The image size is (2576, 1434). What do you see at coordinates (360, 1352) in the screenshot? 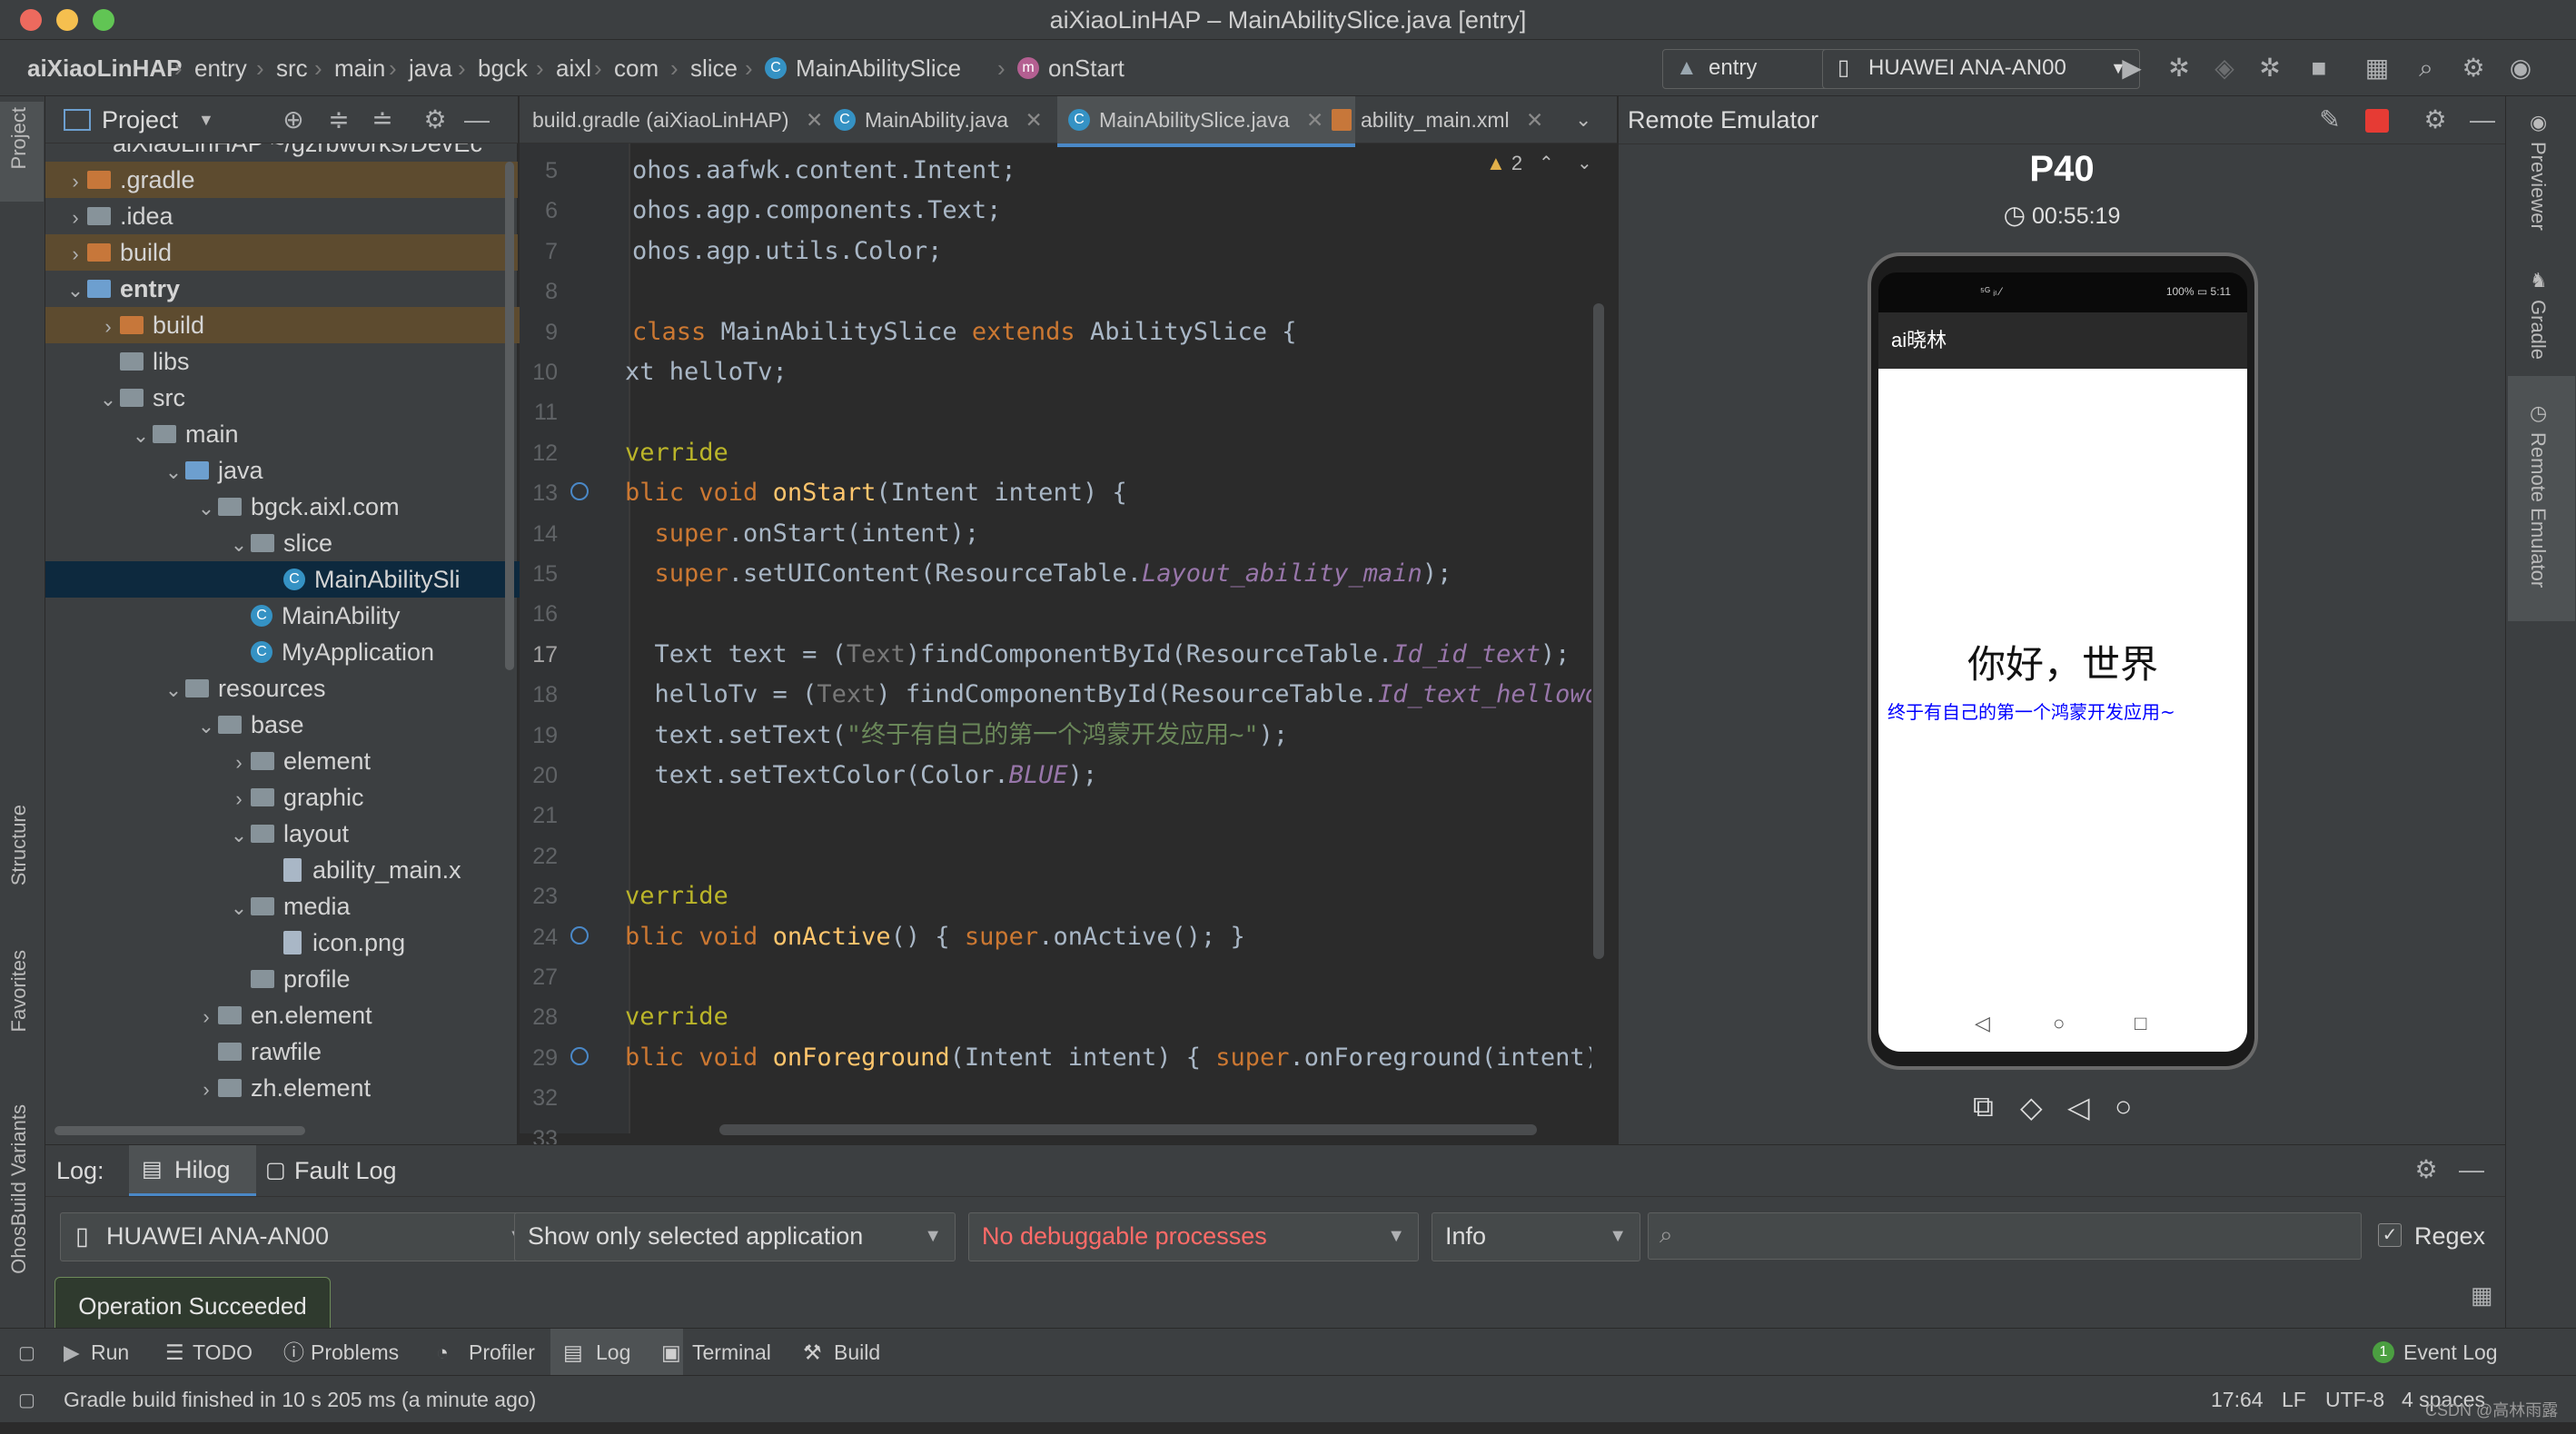
I see `tool-problems: ⓘ Problems` at bounding box center [360, 1352].